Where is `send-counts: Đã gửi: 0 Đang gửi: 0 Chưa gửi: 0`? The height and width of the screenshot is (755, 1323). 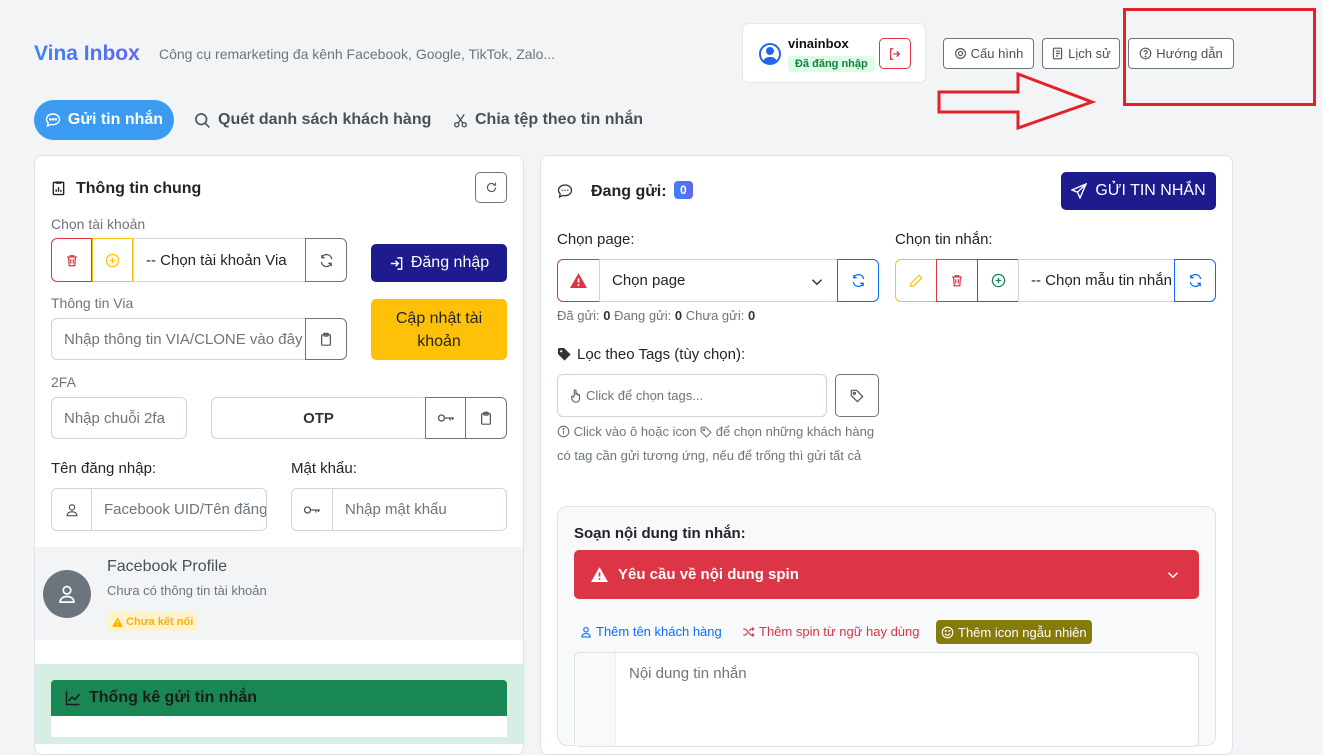
send-counts: Đã gửi: 0 Đang gửi: 0 Chưa gửi: 0 is located at coordinates (656, 315).